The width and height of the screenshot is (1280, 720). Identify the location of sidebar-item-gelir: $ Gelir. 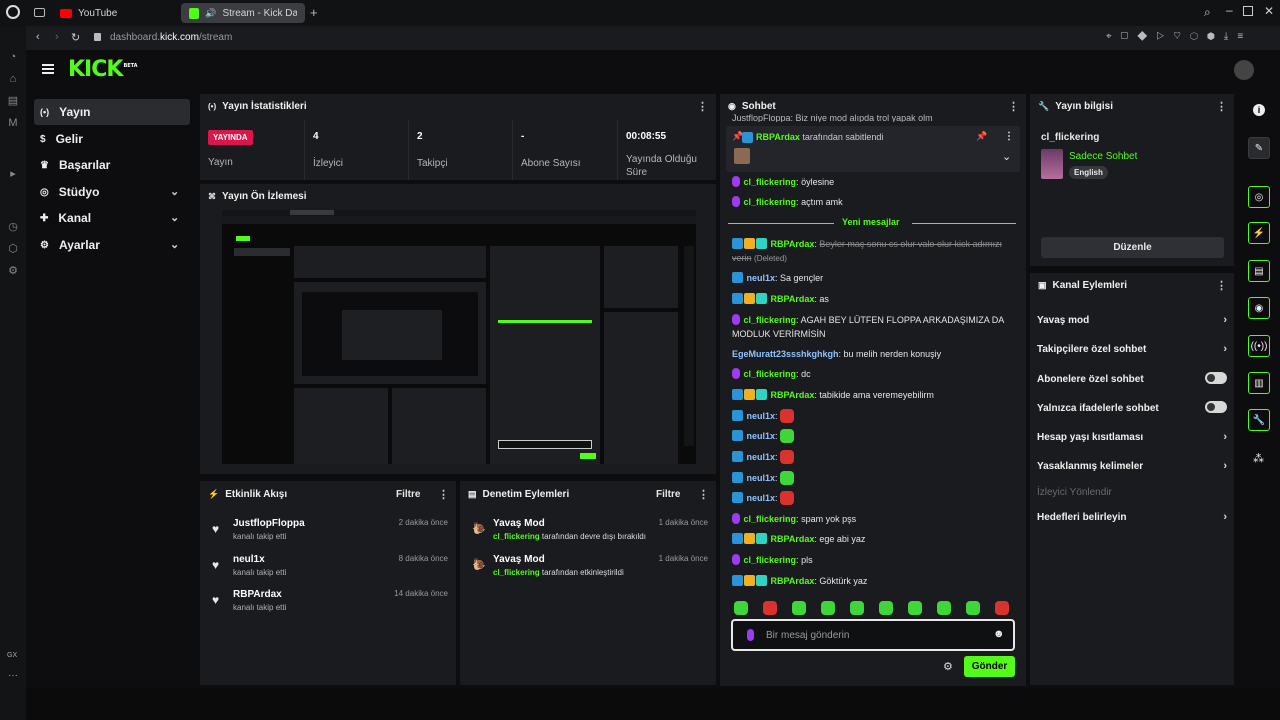
(112, 139).